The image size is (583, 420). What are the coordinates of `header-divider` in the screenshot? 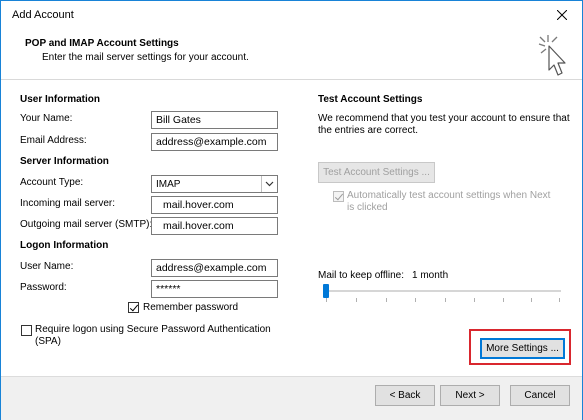 It's located at (291, 79).